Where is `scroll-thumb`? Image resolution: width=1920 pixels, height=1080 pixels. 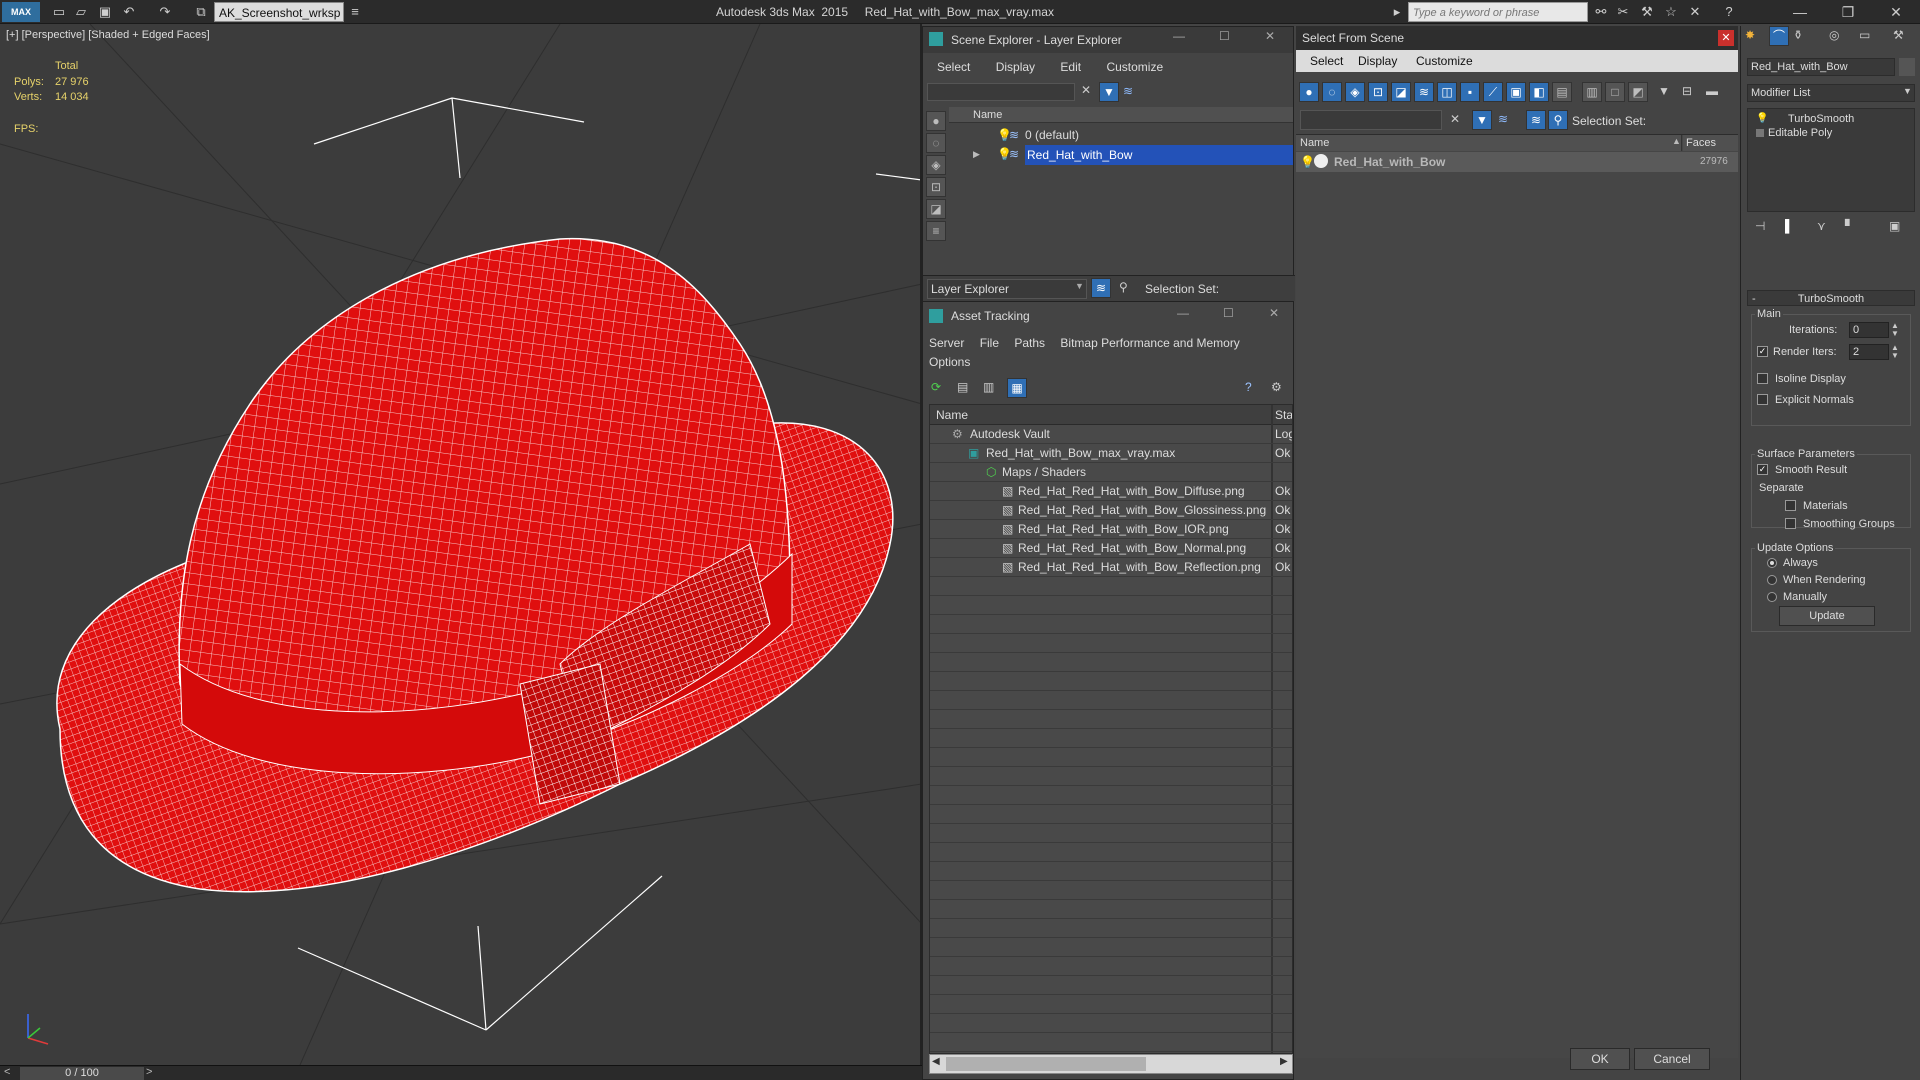
scroll-thumb is located at coordinates (1046, 1064).